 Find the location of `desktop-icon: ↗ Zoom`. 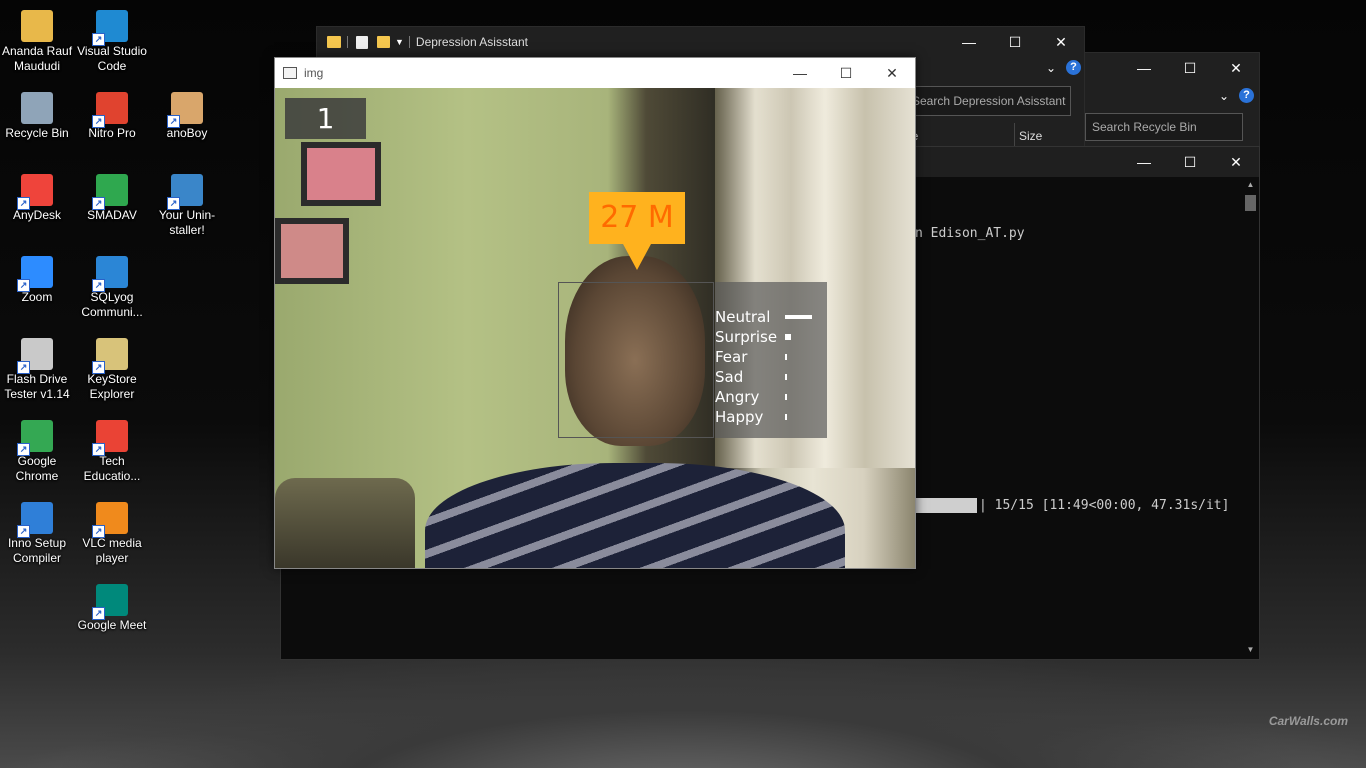

desktop-icon: ↗ Zoom is located at coordinates (37, 280).